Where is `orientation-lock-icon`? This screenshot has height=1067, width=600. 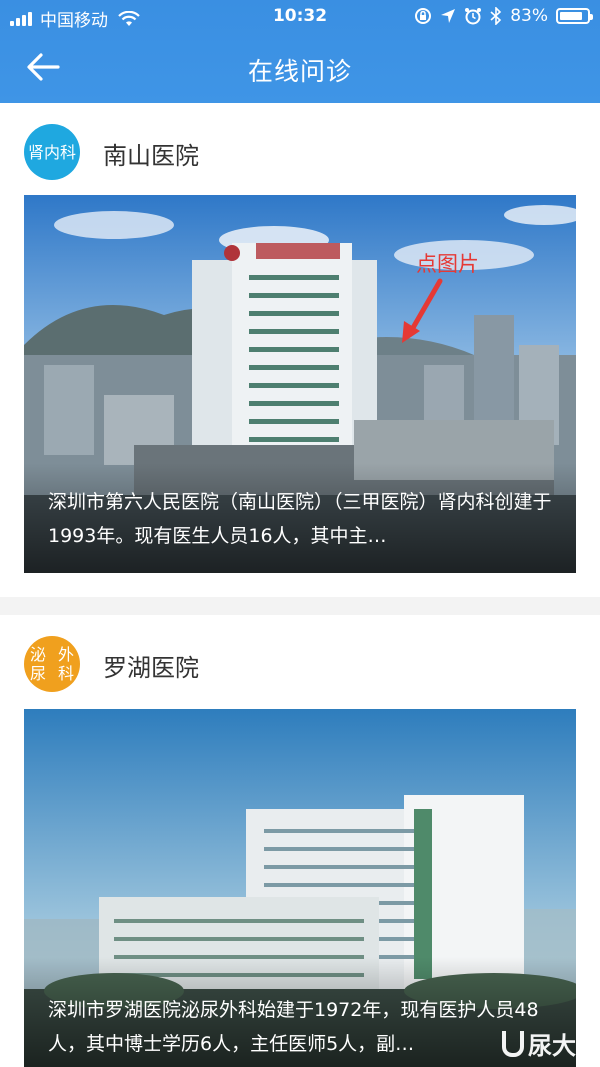 orientation-lock-icon is located at coordinates (423, 16).